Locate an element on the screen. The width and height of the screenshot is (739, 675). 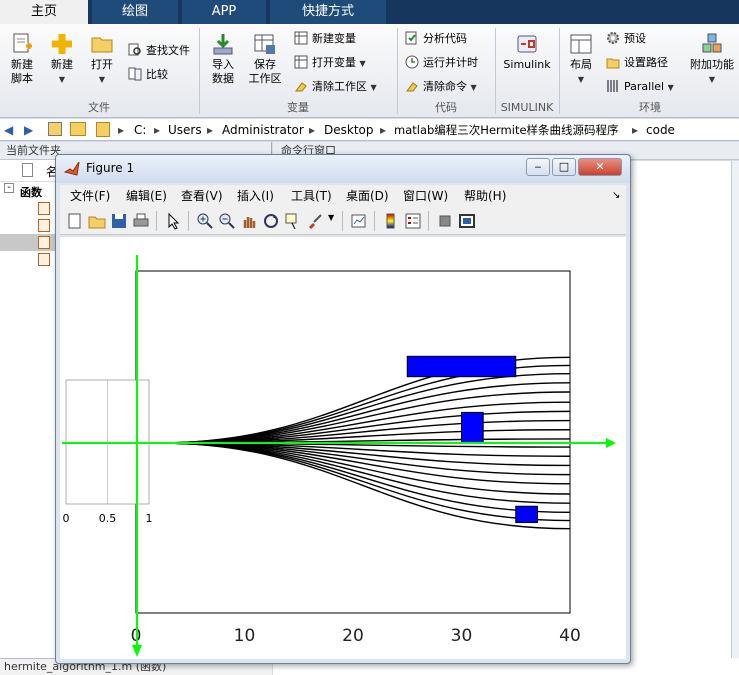
add-ons-button: 附加功能 ▼ is located at coordinates (712, 59).